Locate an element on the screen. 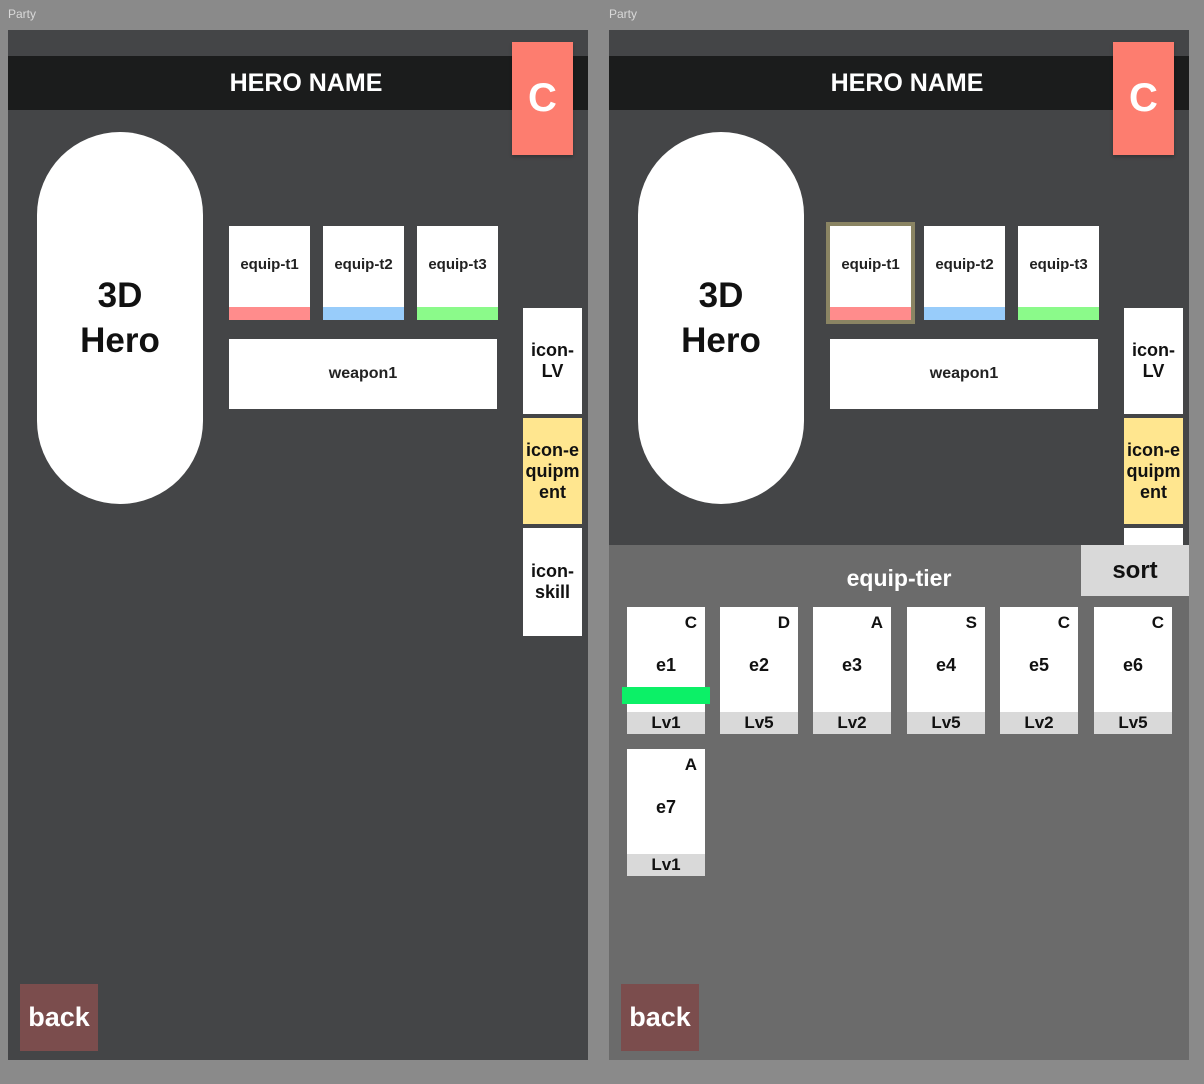  item-name: e1 is located at coordinates (666, 665).